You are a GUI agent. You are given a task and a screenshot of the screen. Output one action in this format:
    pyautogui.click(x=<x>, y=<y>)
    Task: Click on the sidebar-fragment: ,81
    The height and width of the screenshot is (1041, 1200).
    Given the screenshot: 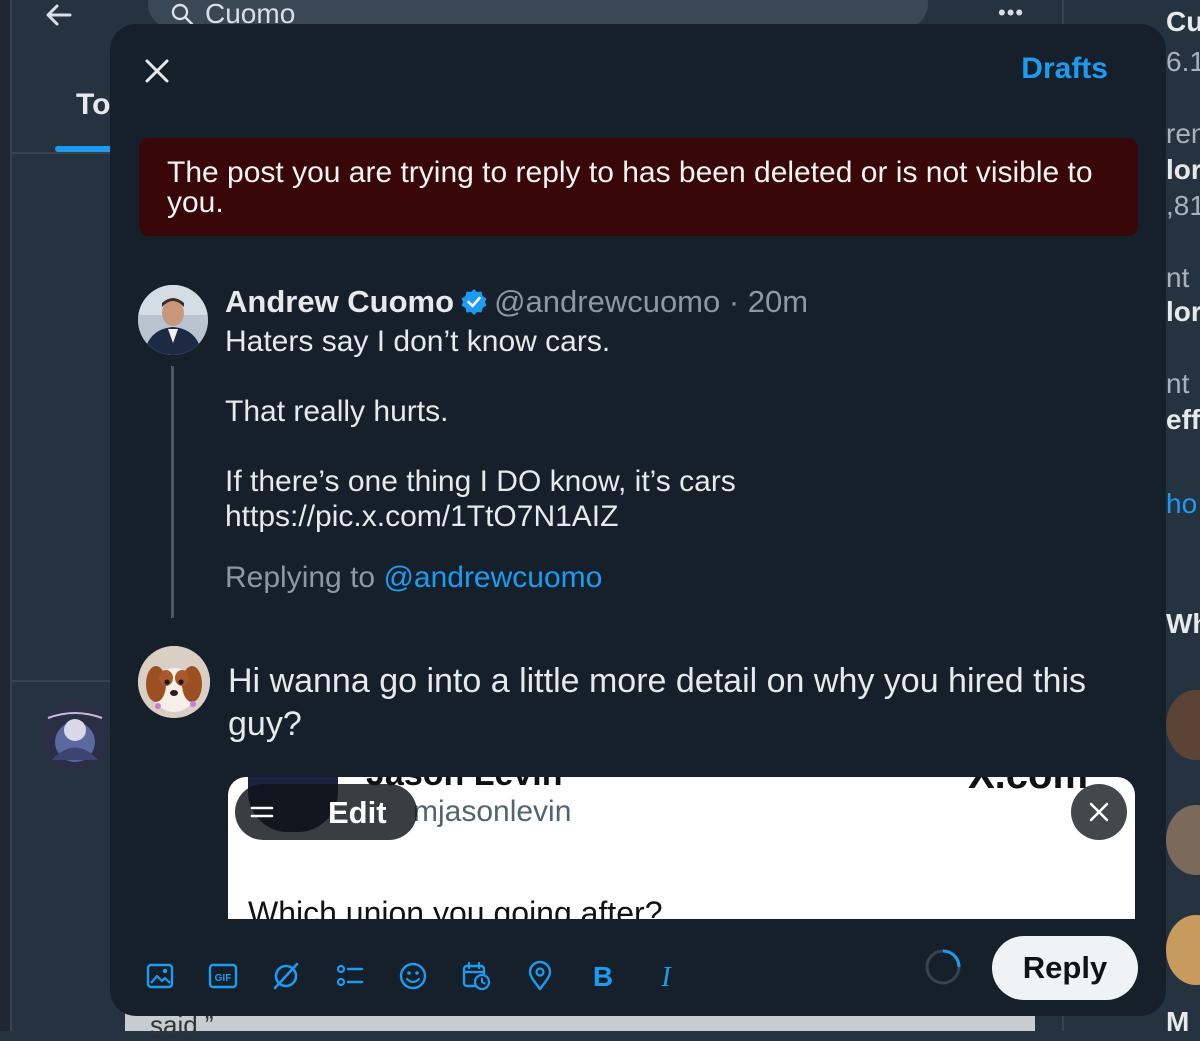 What is the action you would take?
    pyautogui.click(x=1183, y=205)
    